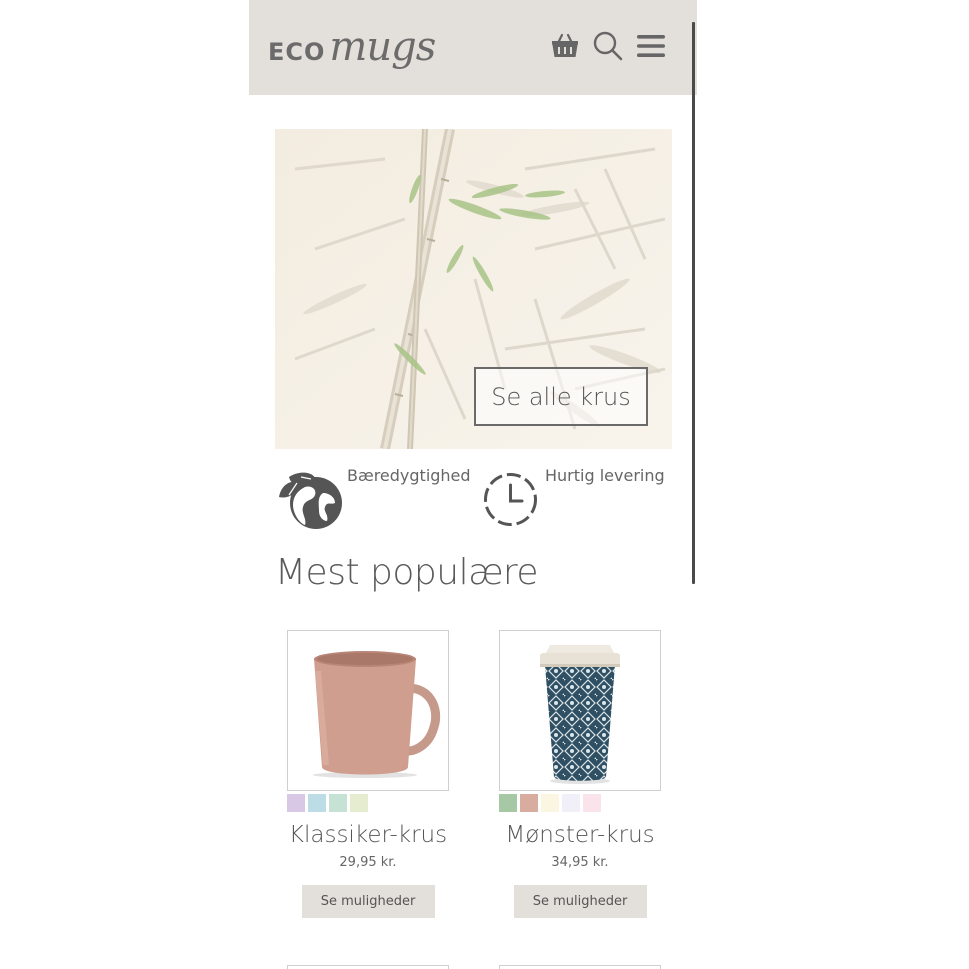 This screenshot has width=969, height=969. What do you see at coordinates (608, 46) in the screenshot?
I see `search-icon` at bounding box center [608, 46].